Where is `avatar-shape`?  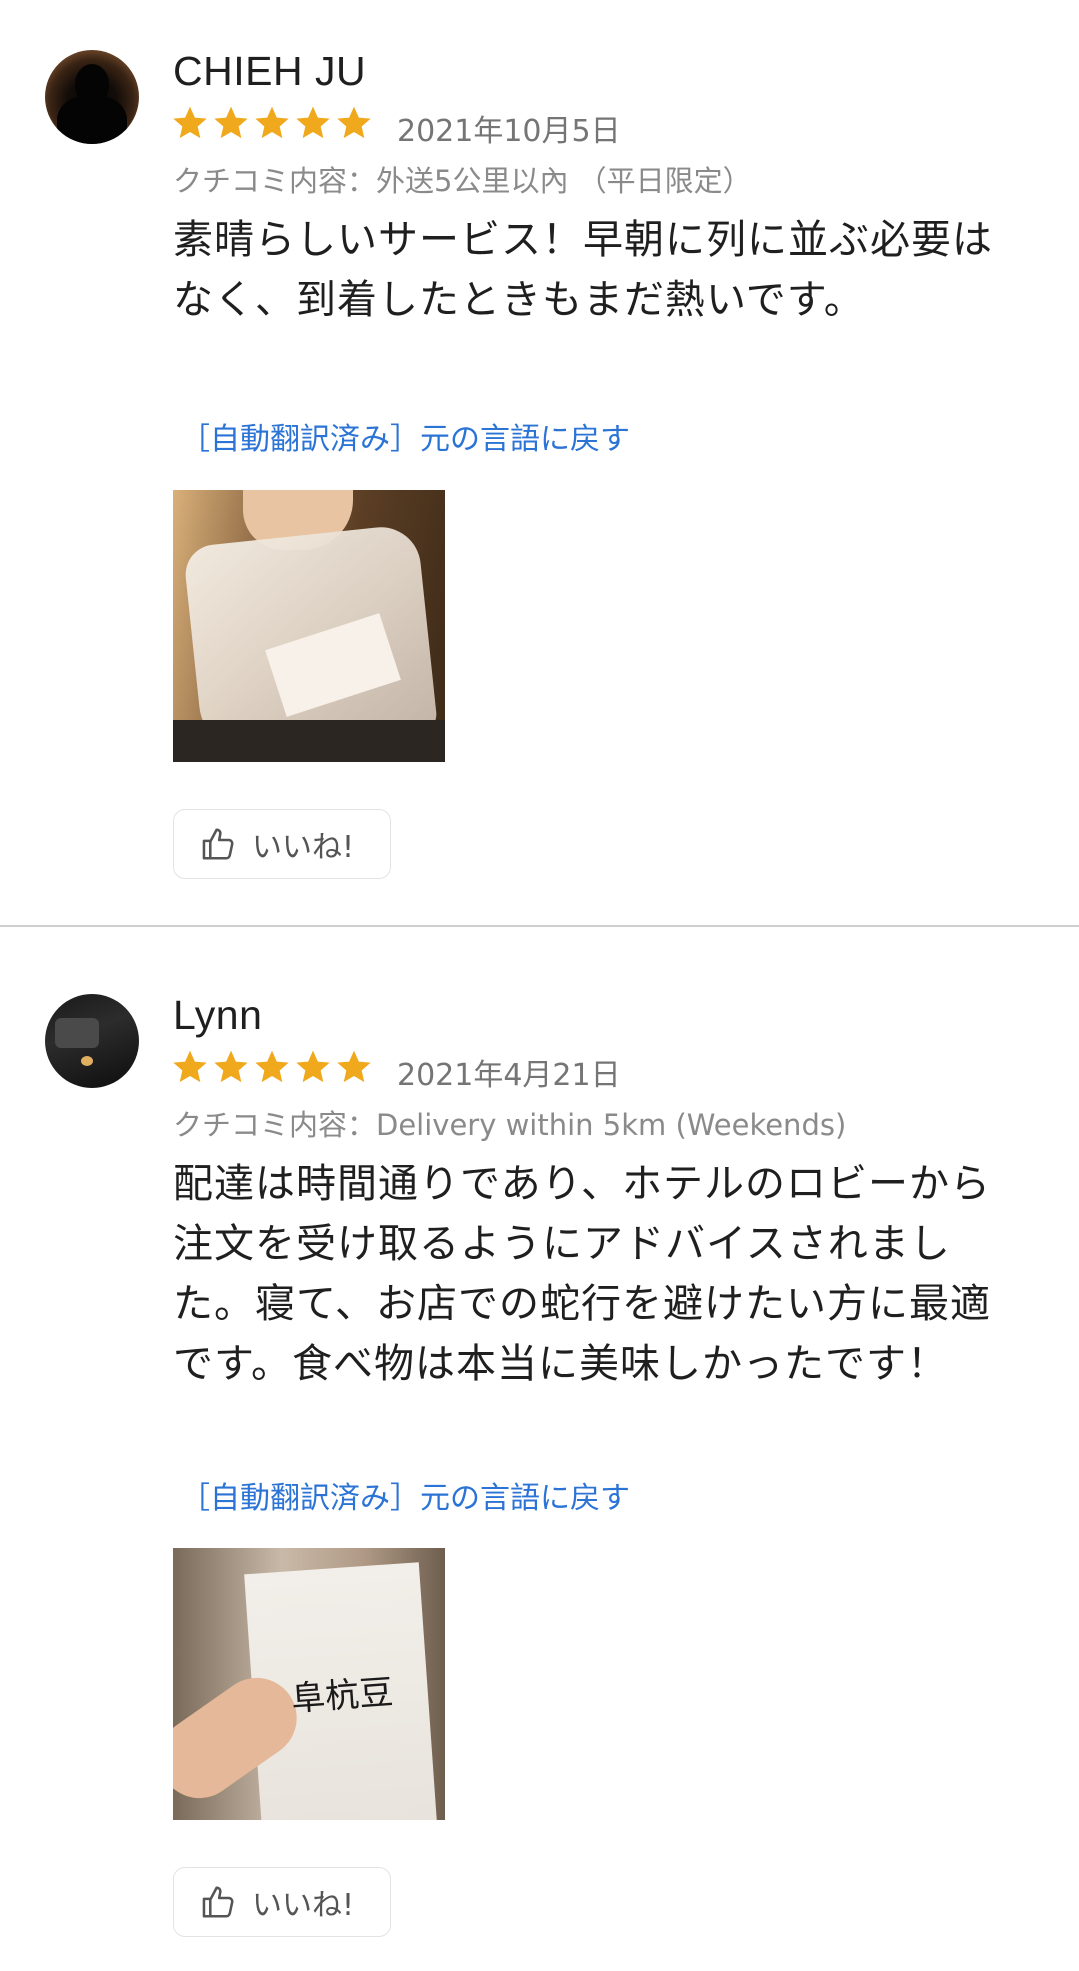
avatar-shape is located at coordinates (77, 1033).